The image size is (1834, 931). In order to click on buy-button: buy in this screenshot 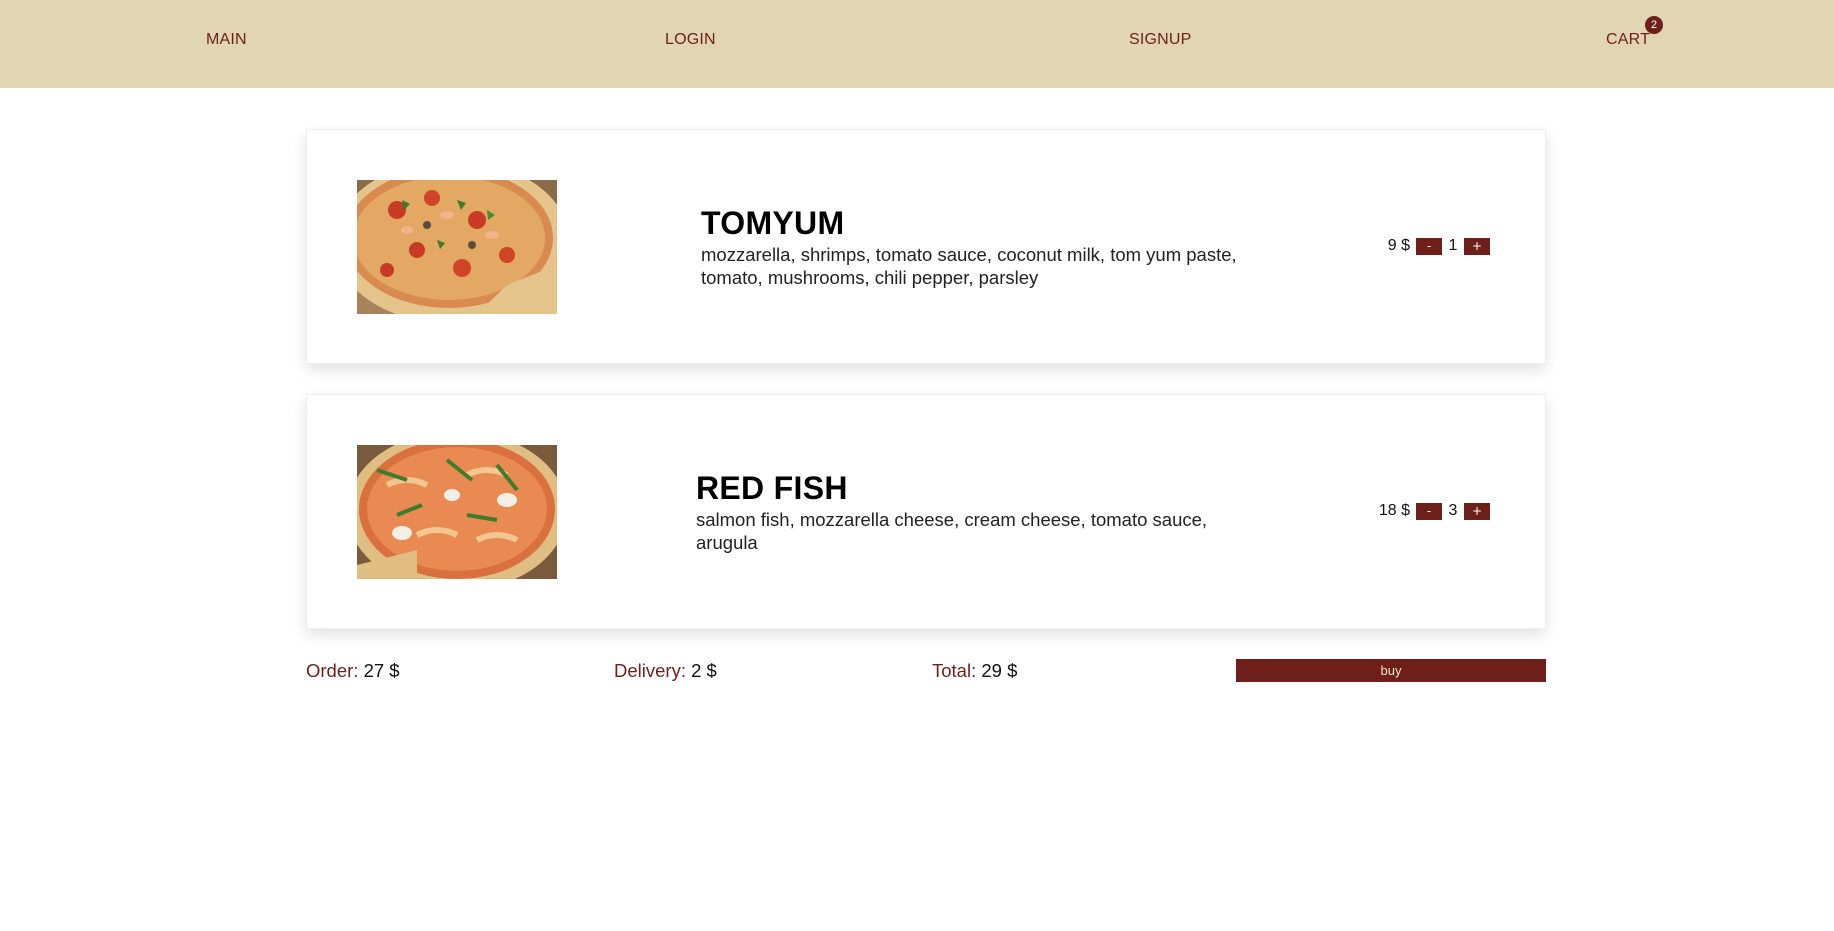, I will do `click(1391, 670)`.